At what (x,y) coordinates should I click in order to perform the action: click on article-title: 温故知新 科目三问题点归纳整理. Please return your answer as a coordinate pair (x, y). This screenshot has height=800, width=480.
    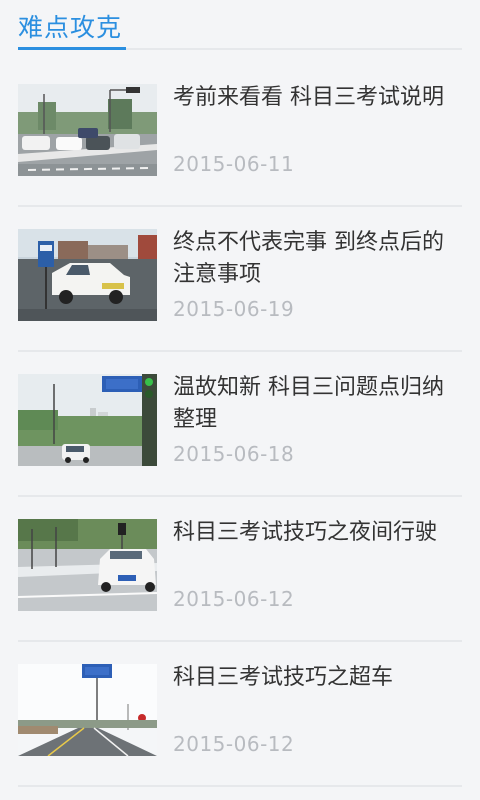
    Looking at the image, I should click on (308, 403).